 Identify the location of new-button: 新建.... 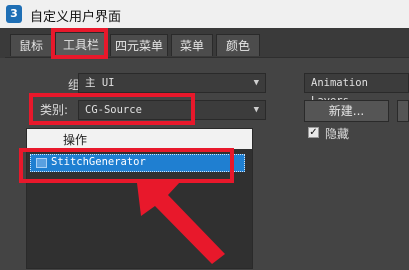
(346, 111).